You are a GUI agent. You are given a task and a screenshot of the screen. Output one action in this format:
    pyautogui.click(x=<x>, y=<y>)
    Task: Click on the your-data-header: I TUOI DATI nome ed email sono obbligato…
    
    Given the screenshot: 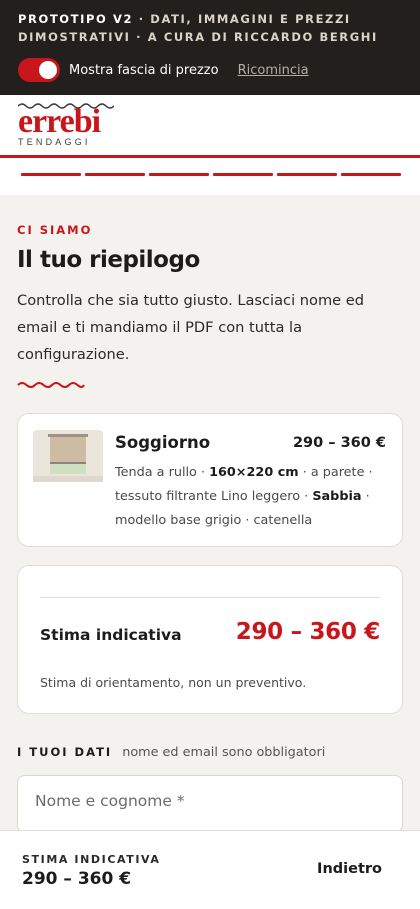 What is the action you would take?
    pyautogui.click(x=210, y=752)
    